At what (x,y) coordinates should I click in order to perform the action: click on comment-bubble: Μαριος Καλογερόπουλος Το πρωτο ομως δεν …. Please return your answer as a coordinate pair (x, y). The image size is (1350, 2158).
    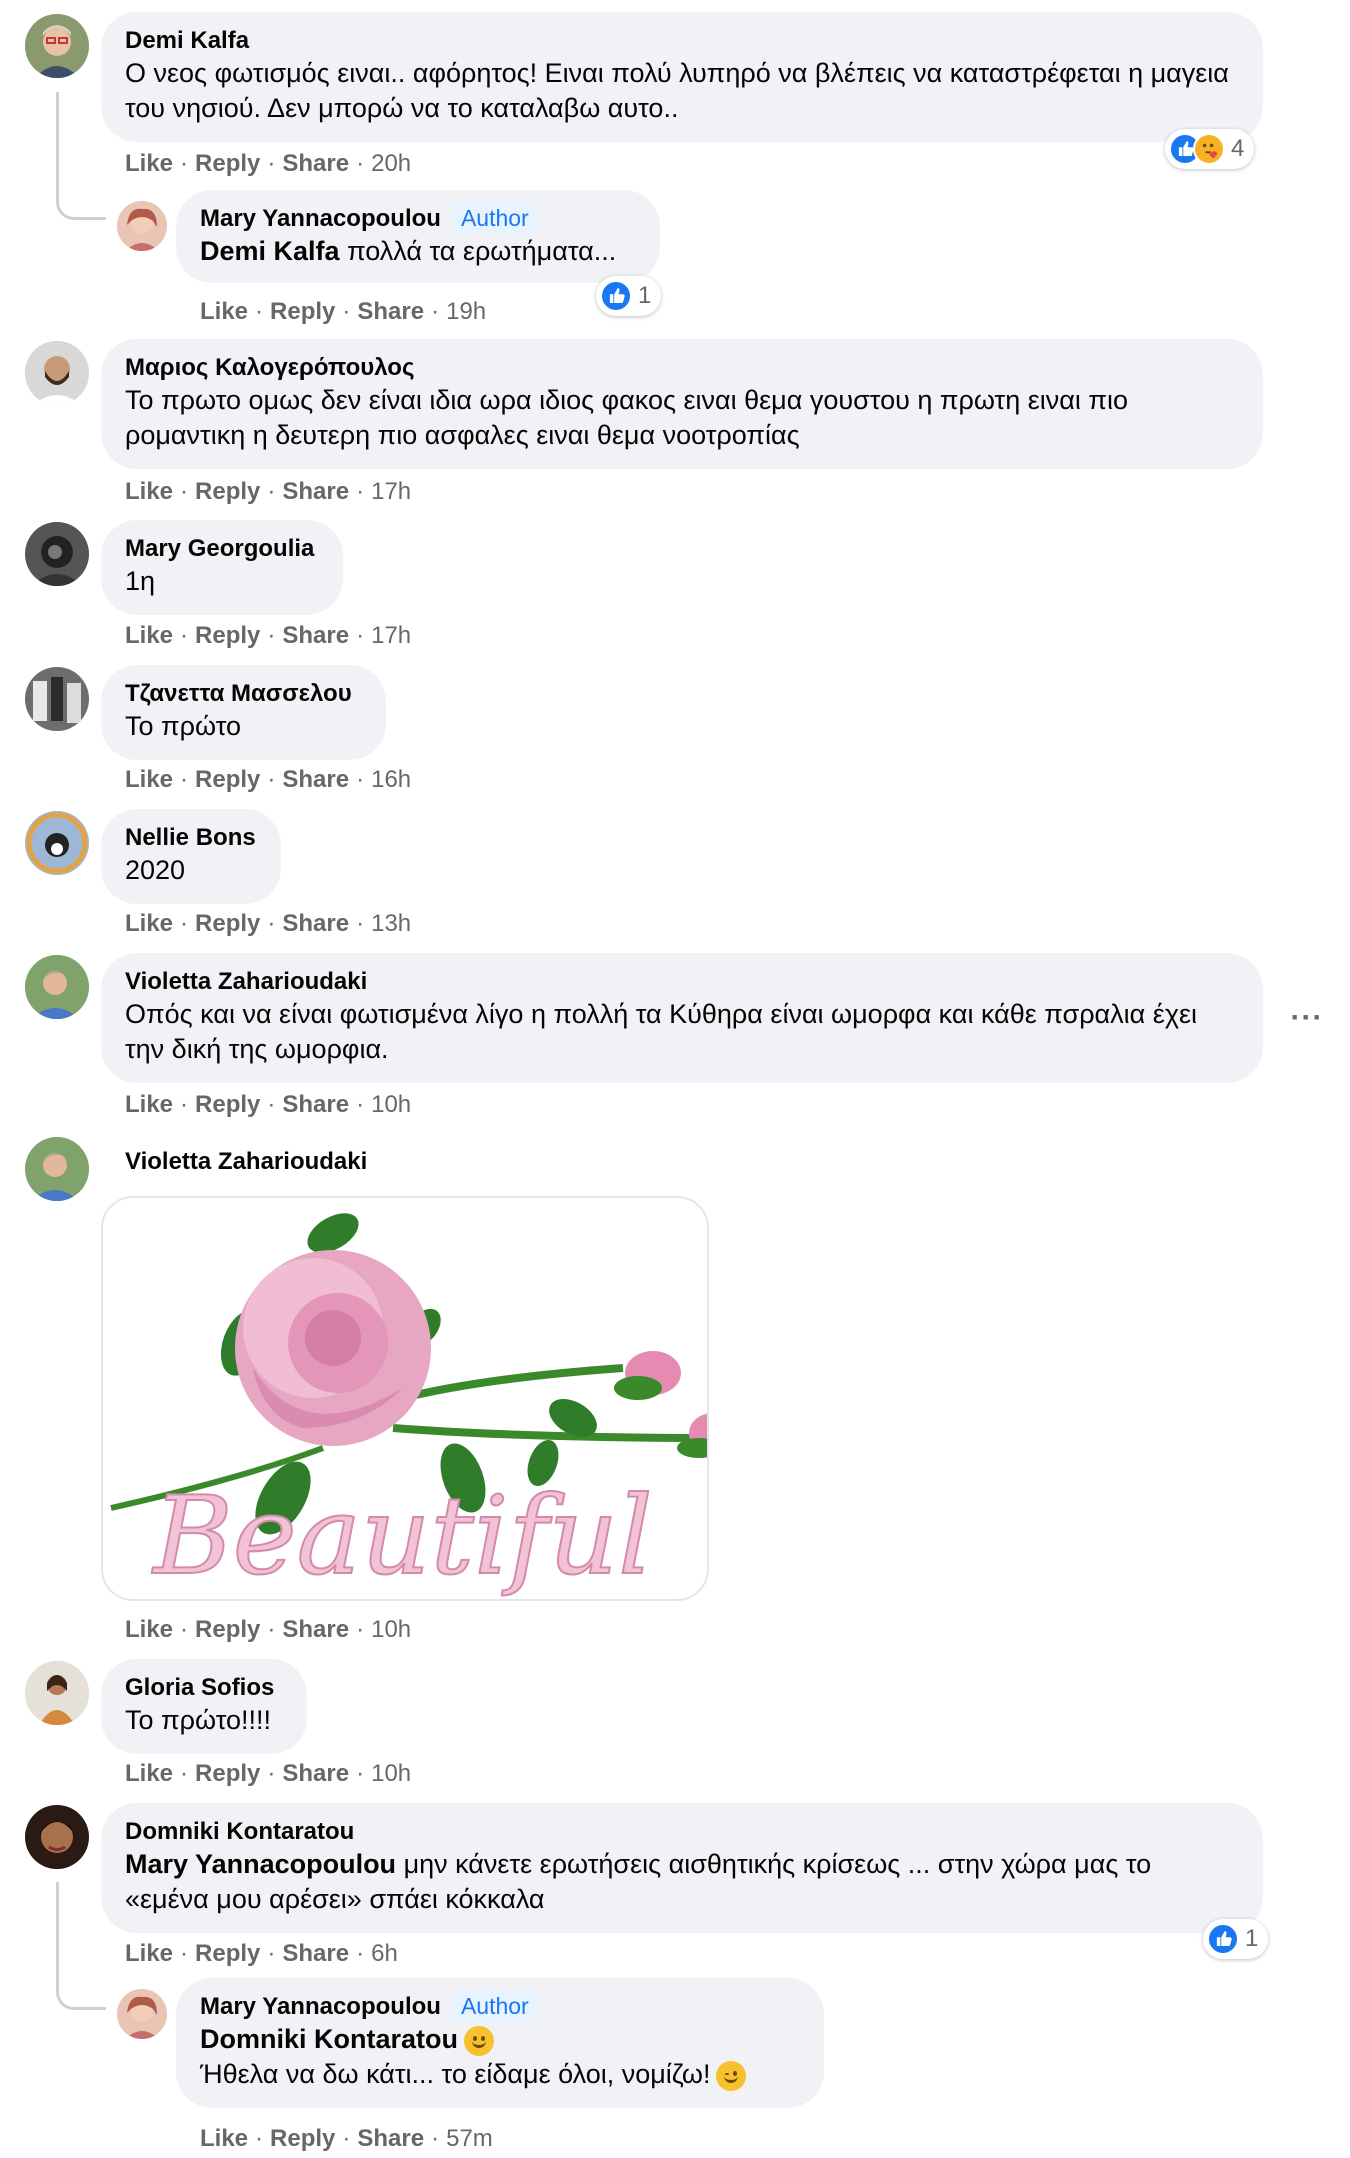
    Looking at the image, I should click on (682, 404).